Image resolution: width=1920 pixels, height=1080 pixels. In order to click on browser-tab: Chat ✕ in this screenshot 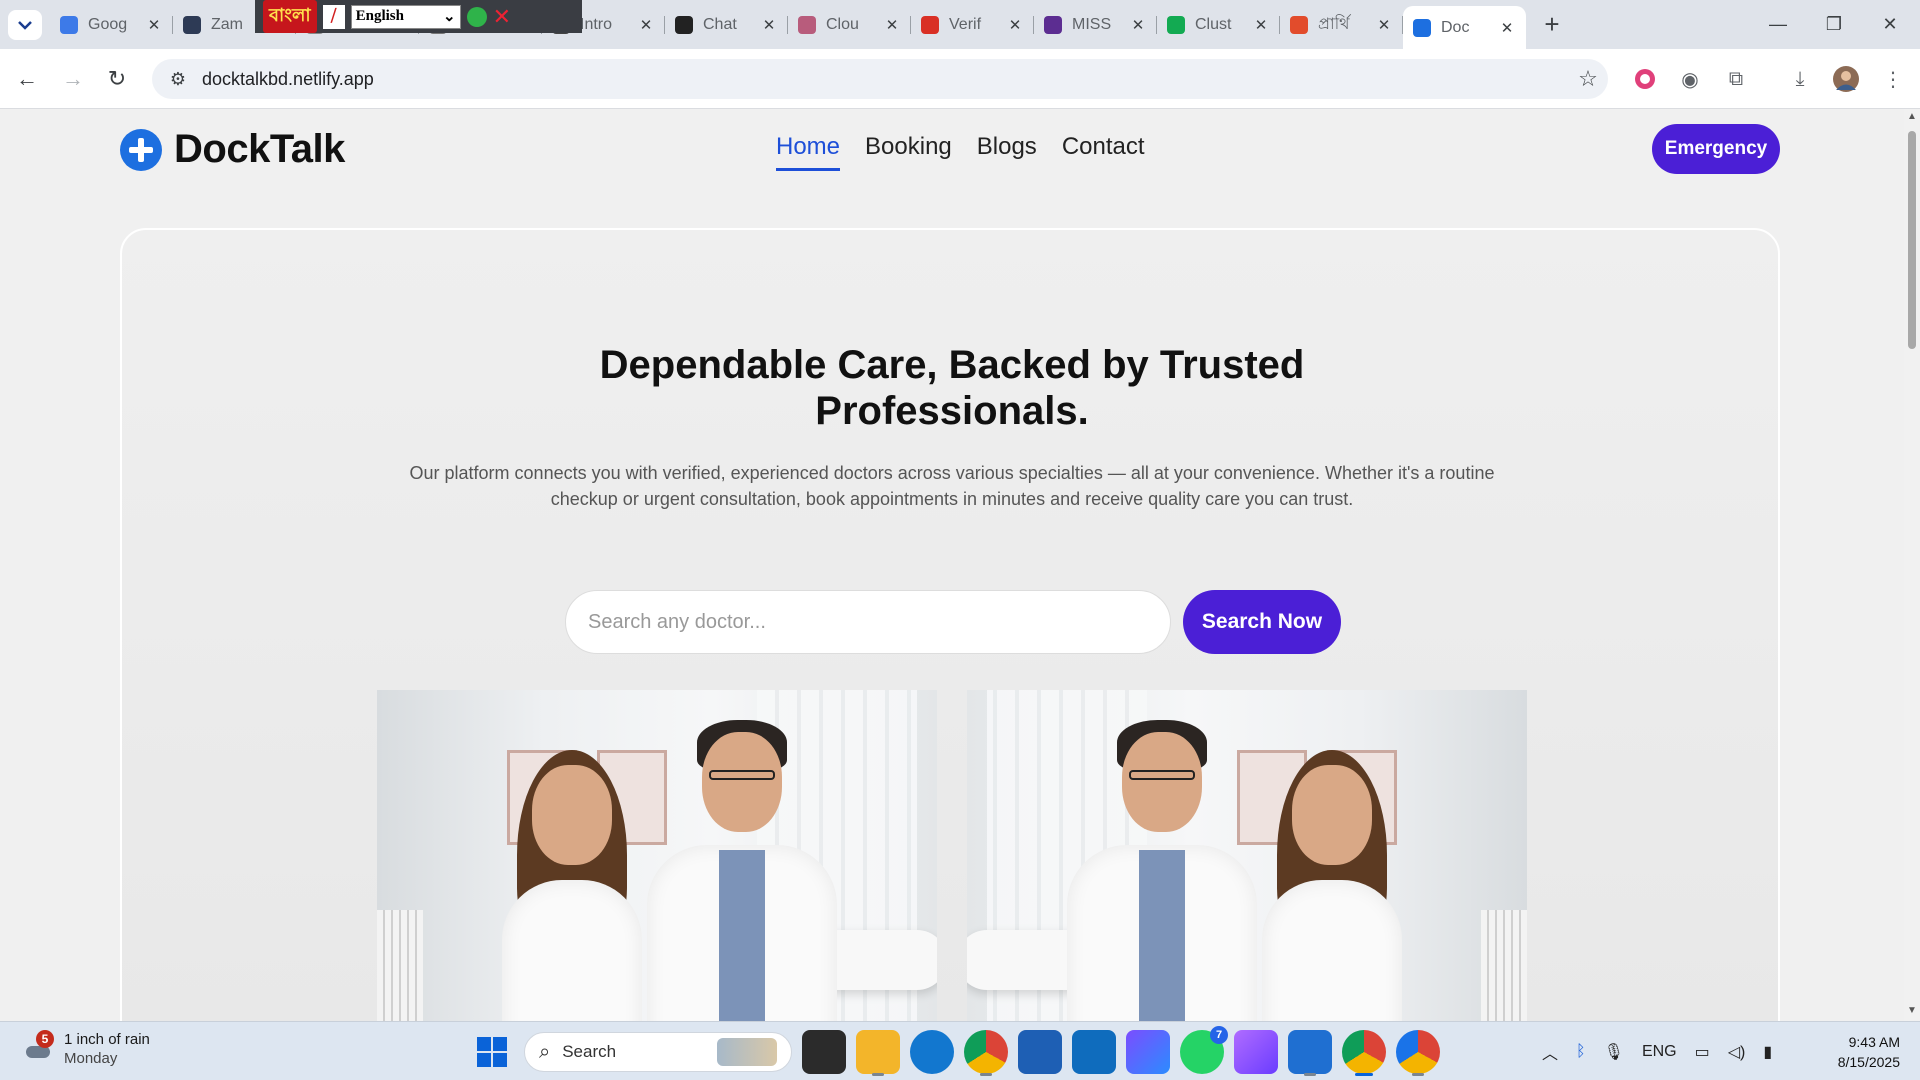, I will do `click(726, 24)`.